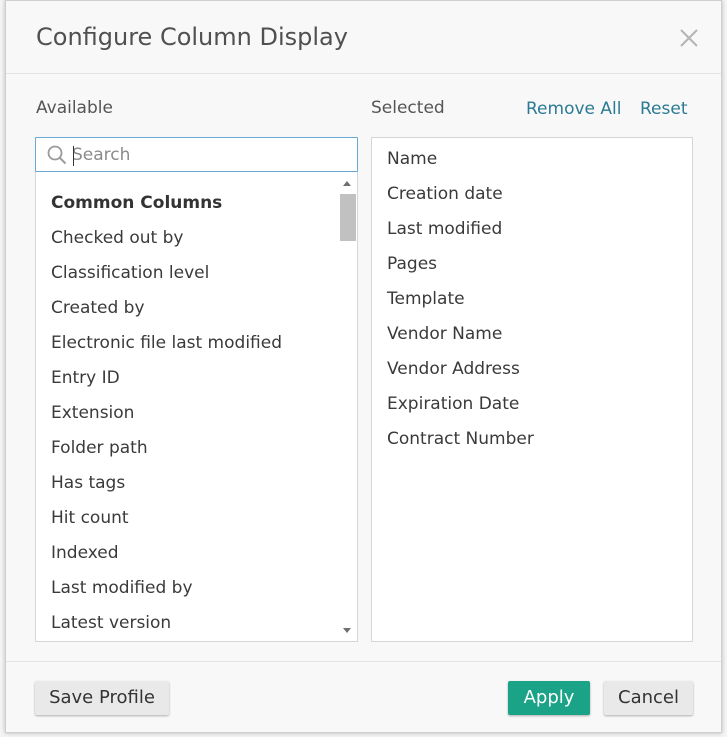 The width and height of the screenshot is (727, 737). I want to click on available-item: Latest version, so click(166, 626).